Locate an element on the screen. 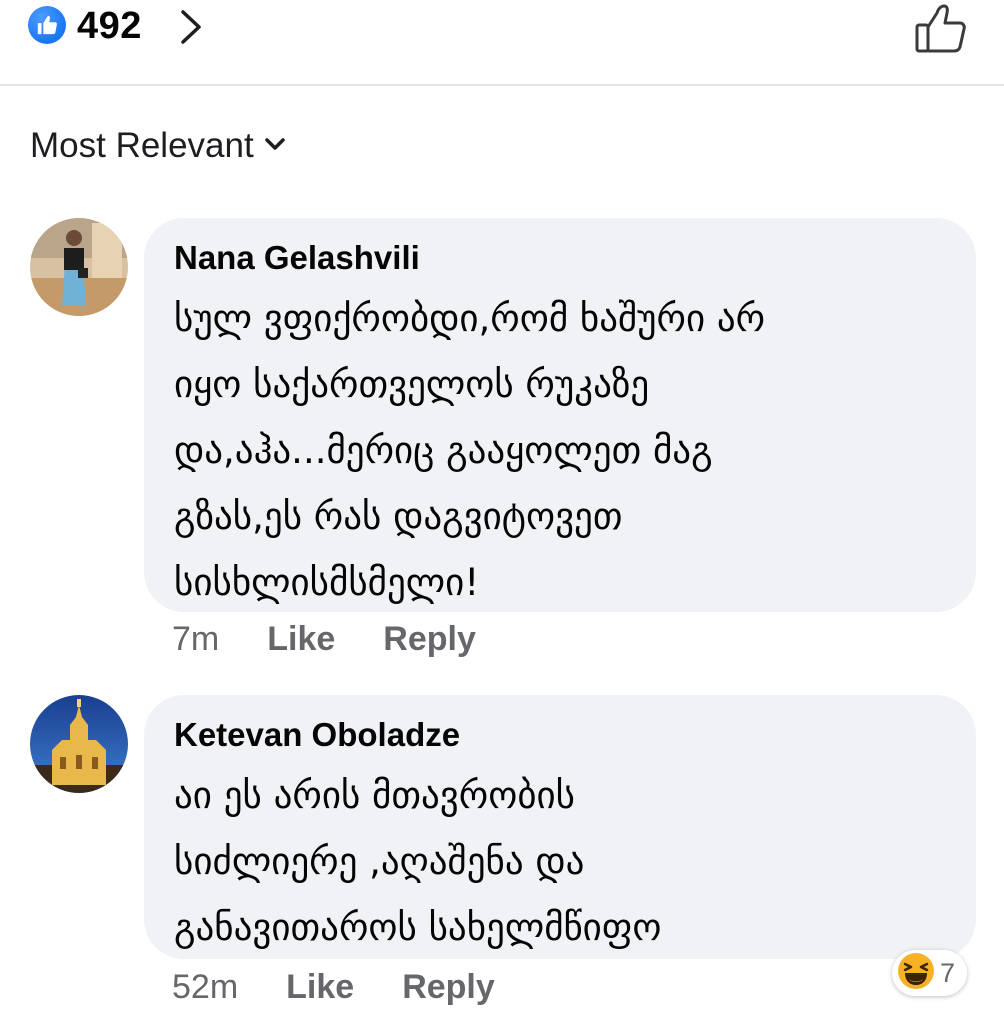 Image resolution: width=1004 pixels, height=1024 pixels. reaction-count: 492 is located at coordinates (109, 26).